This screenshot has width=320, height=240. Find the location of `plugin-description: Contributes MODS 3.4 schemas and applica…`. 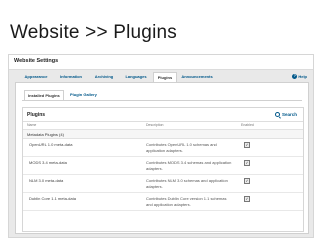

plugin-description: Contributes MODS 3.4 schemas and applica… is located at coordinates (189, 165).